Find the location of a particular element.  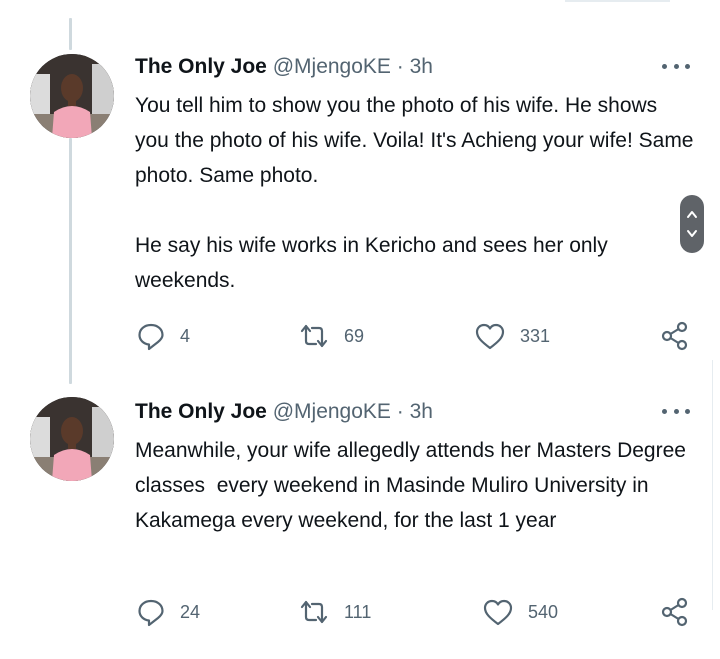

tweet-actions: 24 111 540 is located at coordinates (360, 612).